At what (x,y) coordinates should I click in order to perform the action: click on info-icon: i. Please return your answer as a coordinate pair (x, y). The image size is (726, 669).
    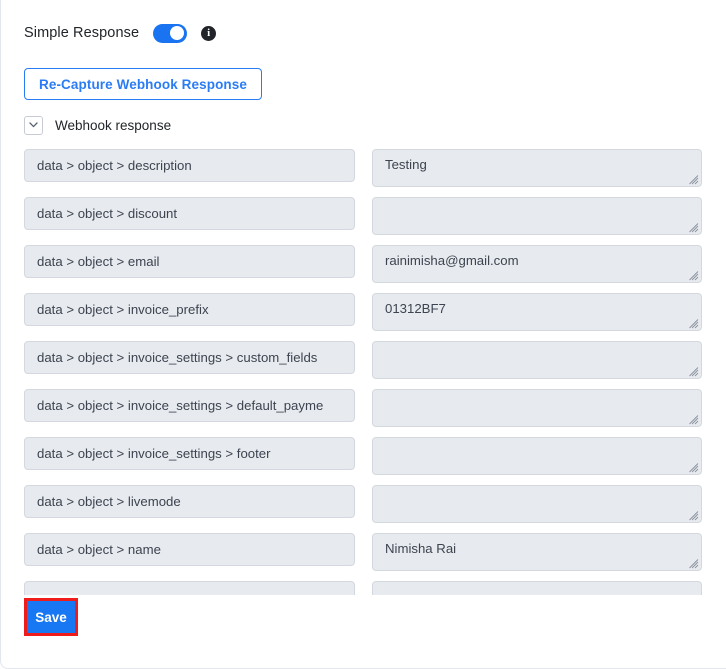
    Looking at the image, I should click on (209, 33).